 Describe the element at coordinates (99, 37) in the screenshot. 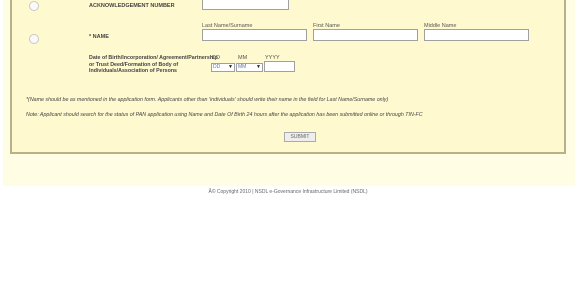

I see `name-label: * NAME` at that location.